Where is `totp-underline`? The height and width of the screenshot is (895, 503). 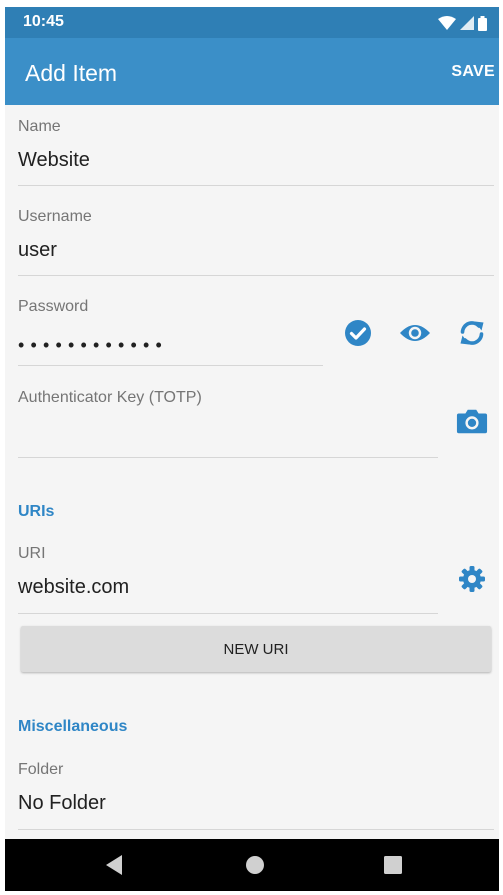
totp-underline is located at coordinates (228, 457).